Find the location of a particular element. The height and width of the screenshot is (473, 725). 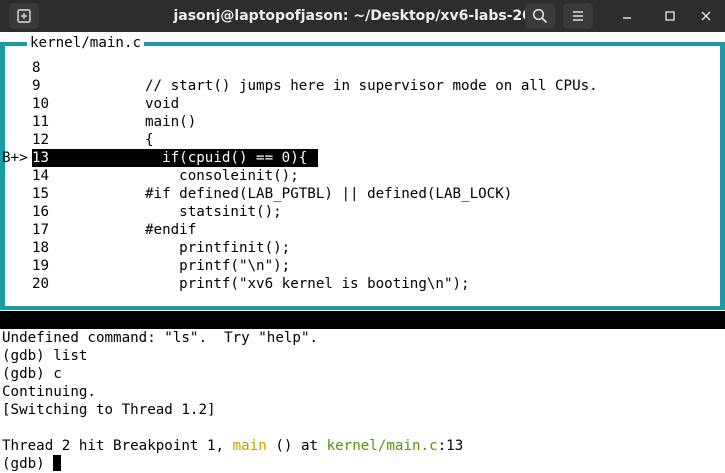

console-line: [Switching to Thread 1.2] is located at coordinates (109, 410).